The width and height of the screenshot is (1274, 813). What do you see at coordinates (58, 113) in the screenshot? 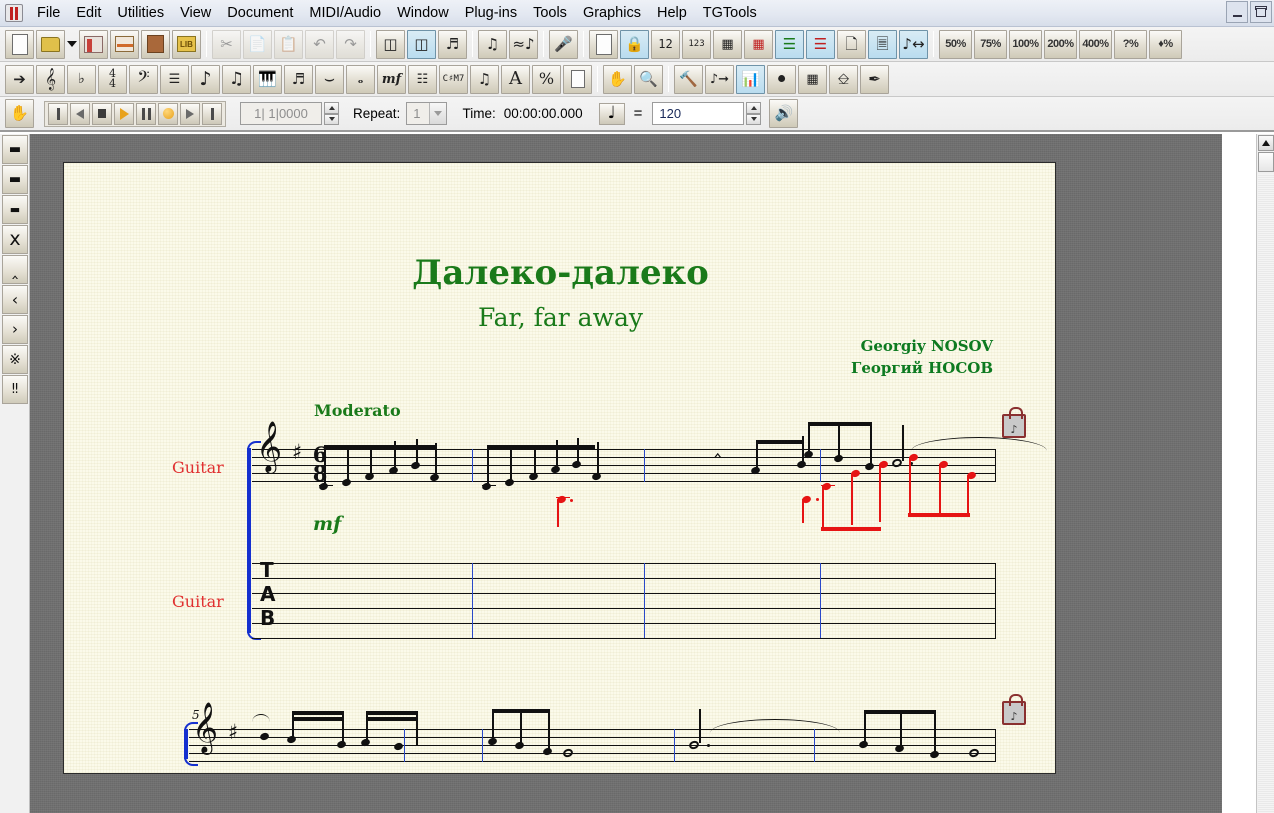
I see `go-to-beginning-icon` at bounding box center [58, 113].